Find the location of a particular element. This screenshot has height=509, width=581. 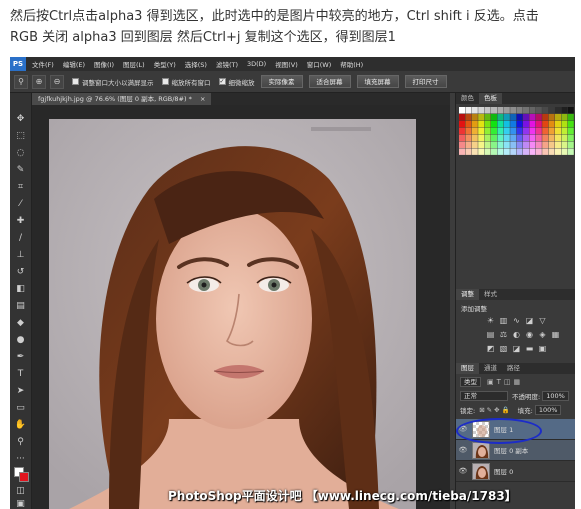

swatches-grid is located at coordinates (516, 132).